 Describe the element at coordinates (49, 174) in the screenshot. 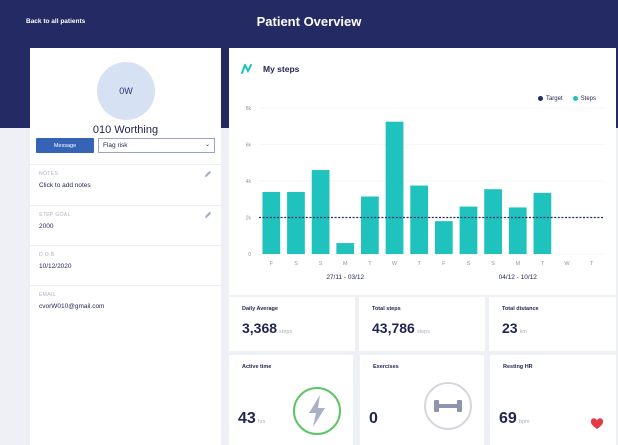

I see `notes-label: NOTES` at that location.